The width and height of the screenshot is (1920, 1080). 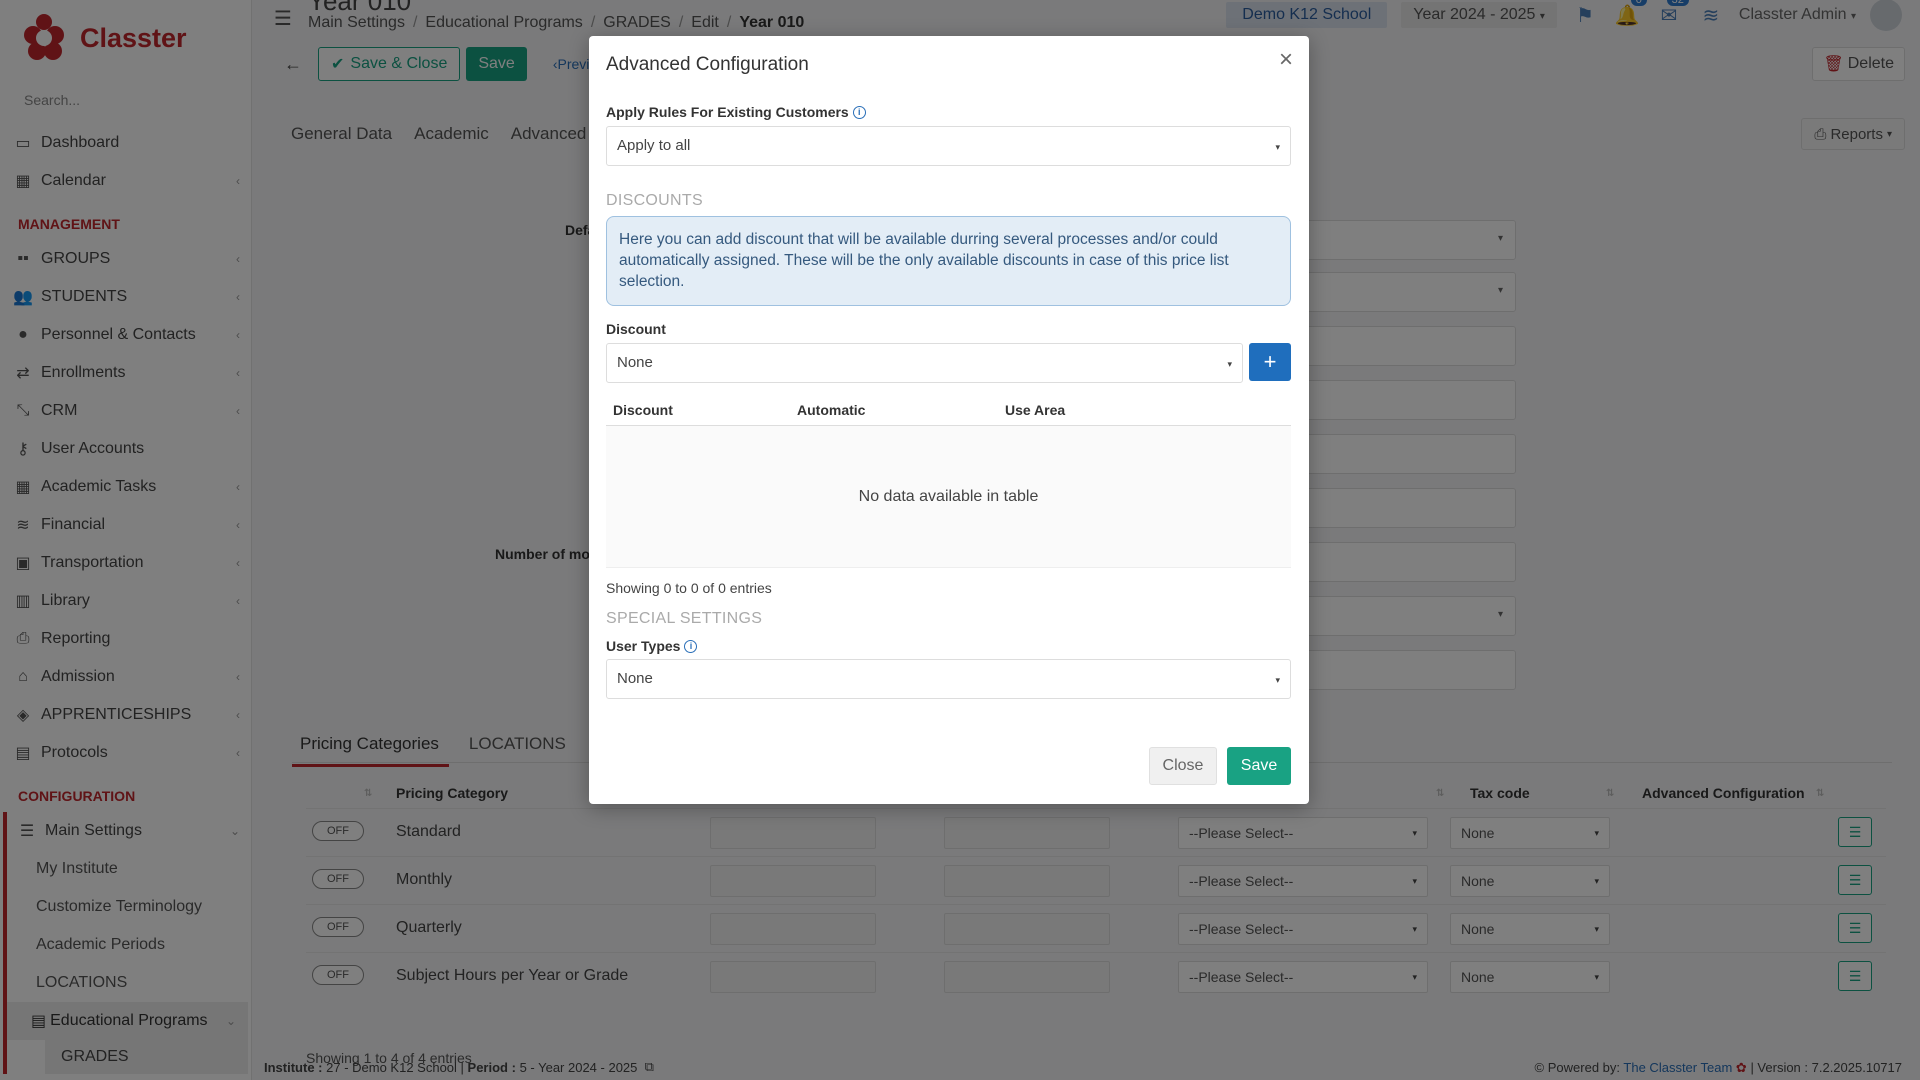 I want to click on column-header-use-area: Use Area, so click(x=1035, y=410).